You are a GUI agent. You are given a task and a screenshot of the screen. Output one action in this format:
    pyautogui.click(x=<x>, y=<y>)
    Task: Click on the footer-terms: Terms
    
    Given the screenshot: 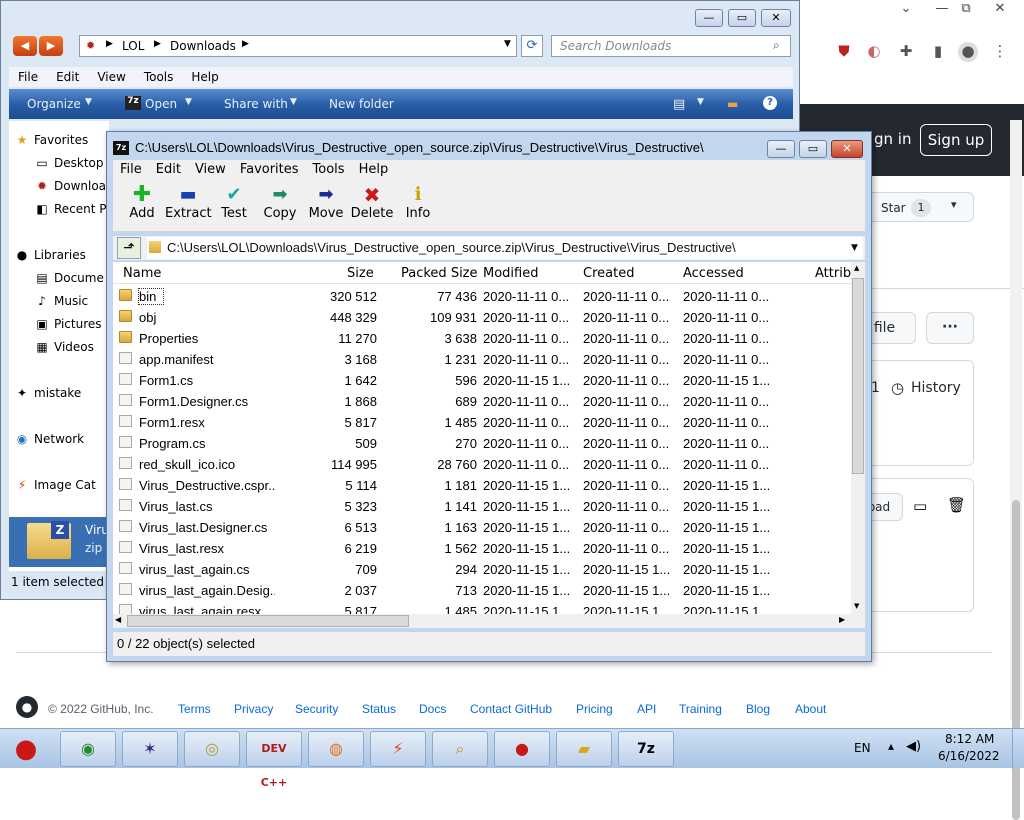 What is the action you would take?
    pyautogui.click(x=194, y=709)
    